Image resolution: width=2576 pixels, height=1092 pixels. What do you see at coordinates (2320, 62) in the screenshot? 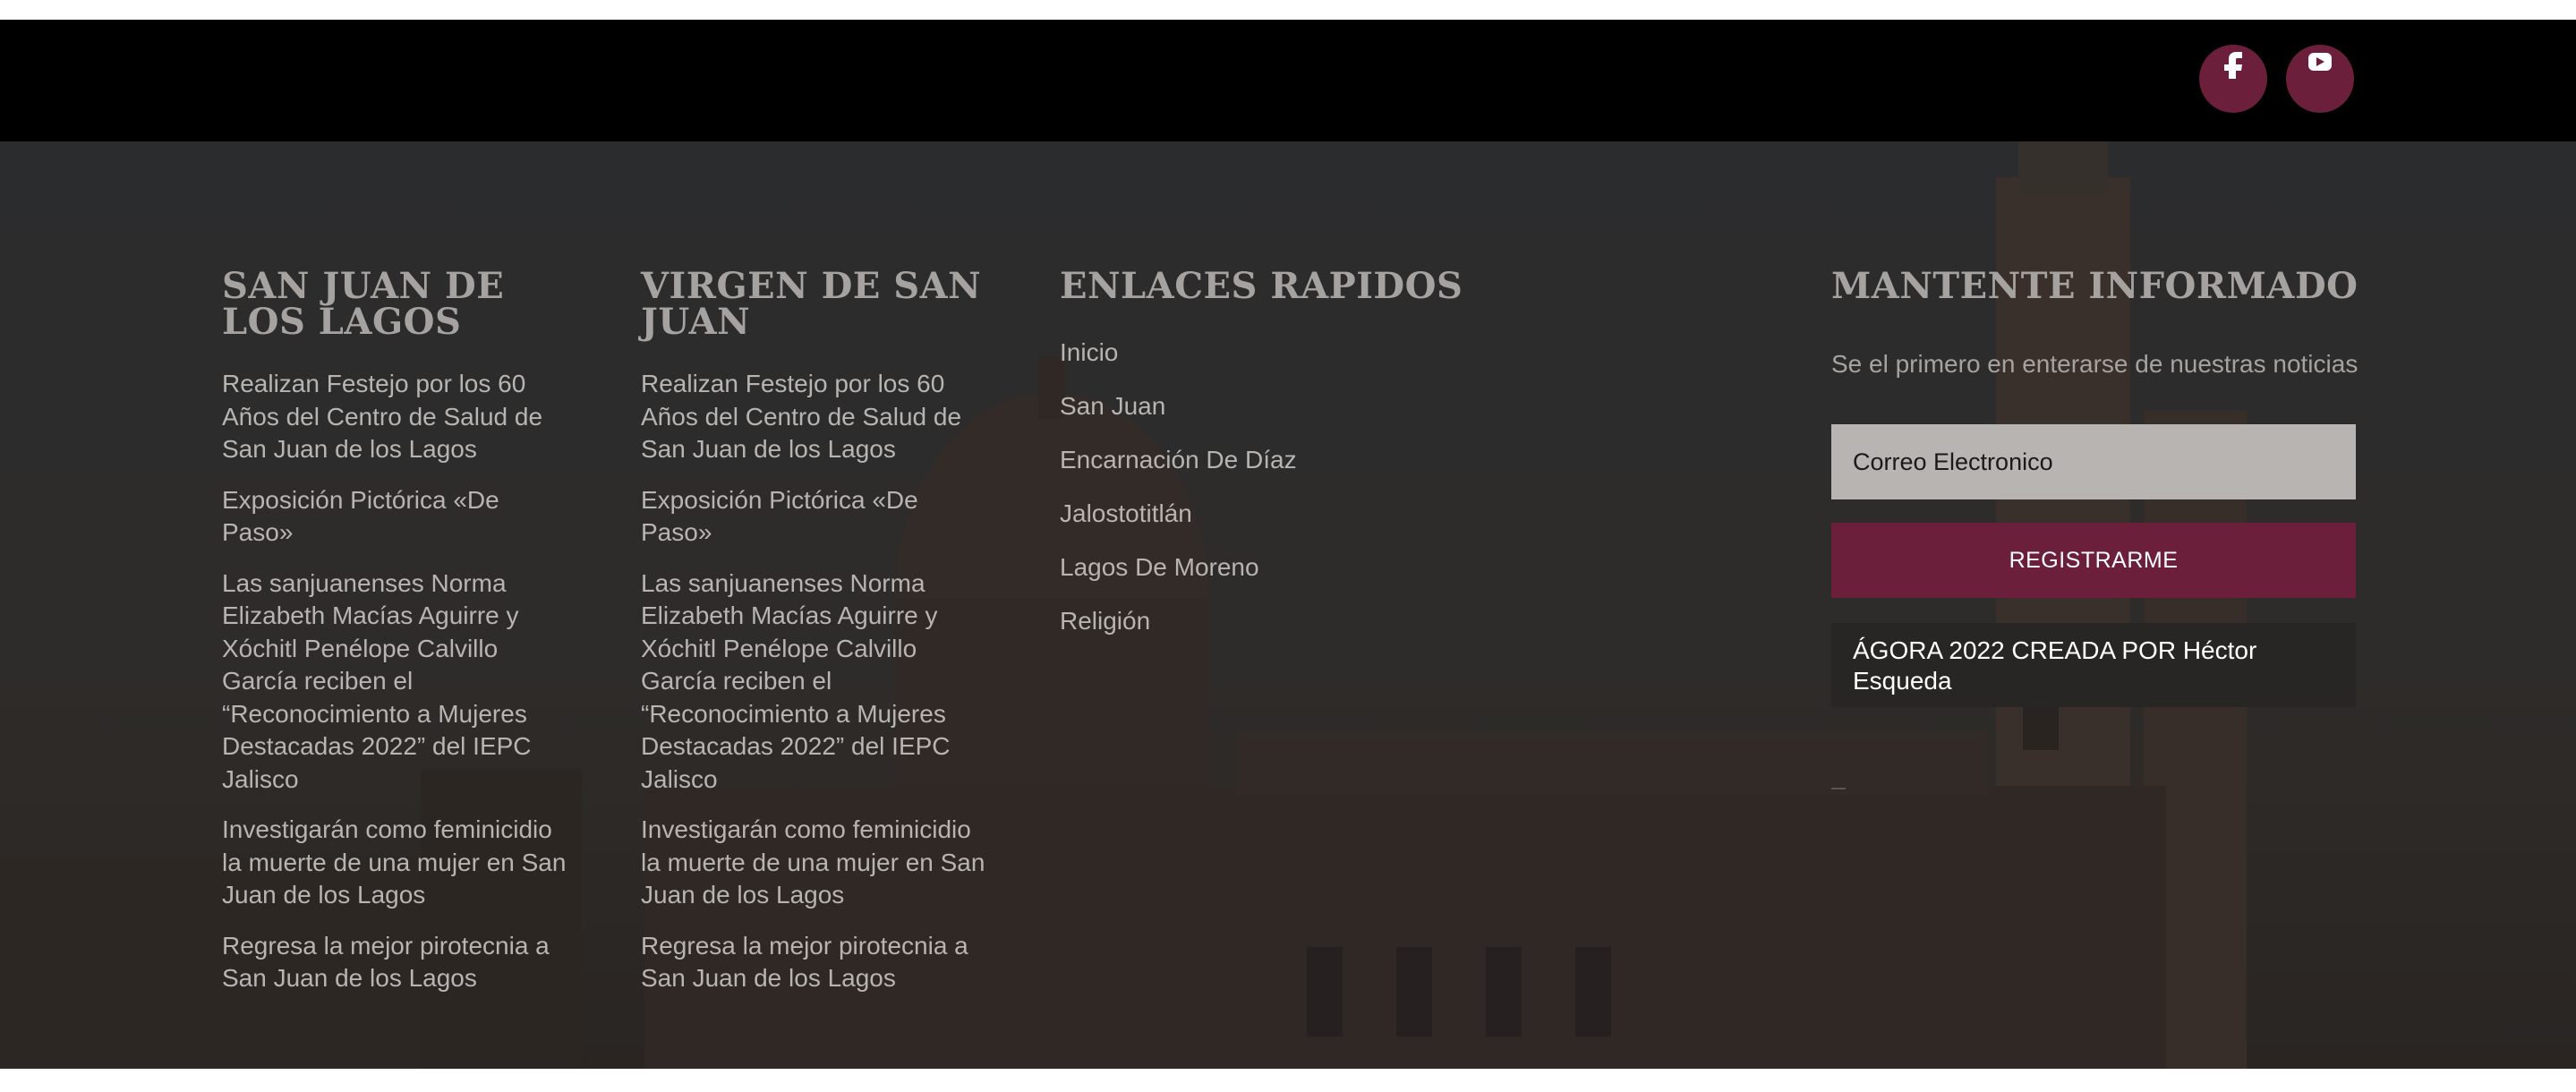
I see `youtube-icon` at bounding box center [2320, 62].